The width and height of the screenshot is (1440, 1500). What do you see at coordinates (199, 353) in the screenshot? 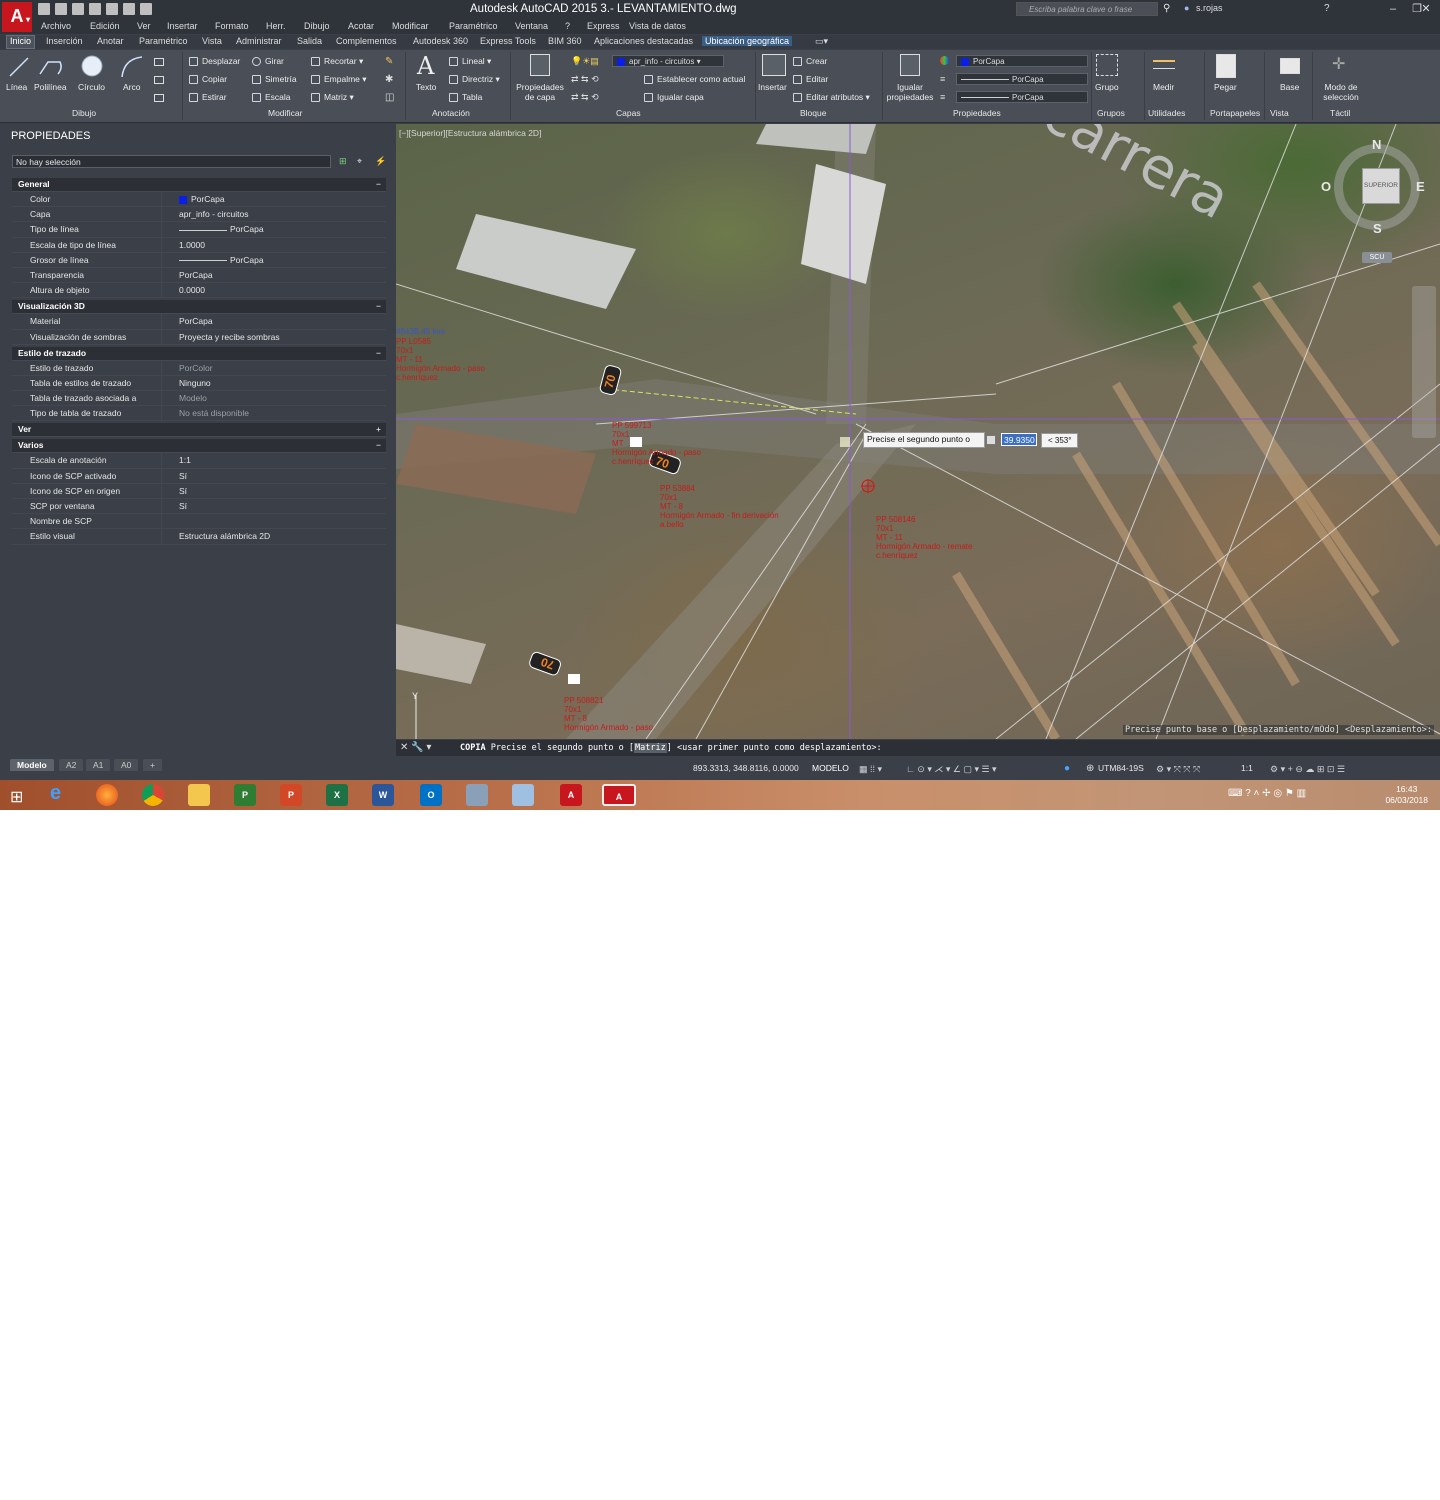
I see `property-category: Estilo de trazado −` at bounding box center [199, 353].